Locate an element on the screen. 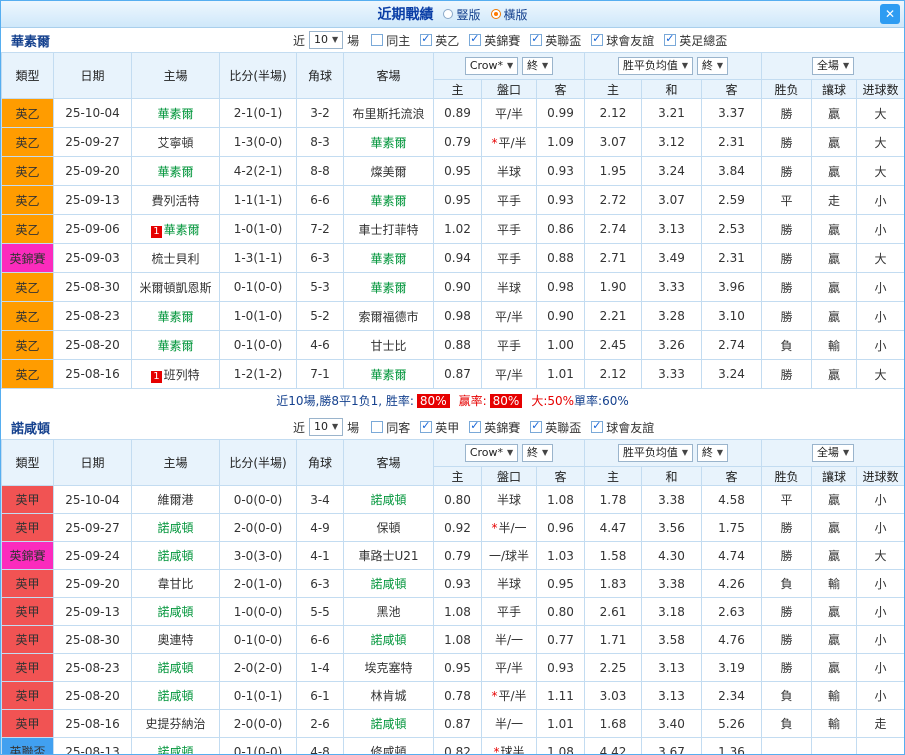 The width and height of the screenshot is (905, 755). asian-odds-away: 1.03 is located at coordinates (560, 555).